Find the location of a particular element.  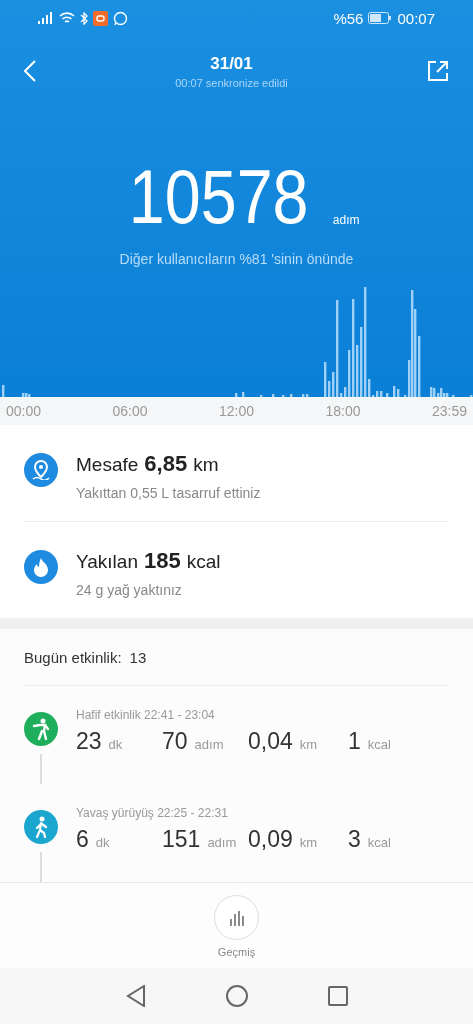

ranking-note: Diğer kullanıcıların %81 'sinin önünde is located at coordinates (236, 259).